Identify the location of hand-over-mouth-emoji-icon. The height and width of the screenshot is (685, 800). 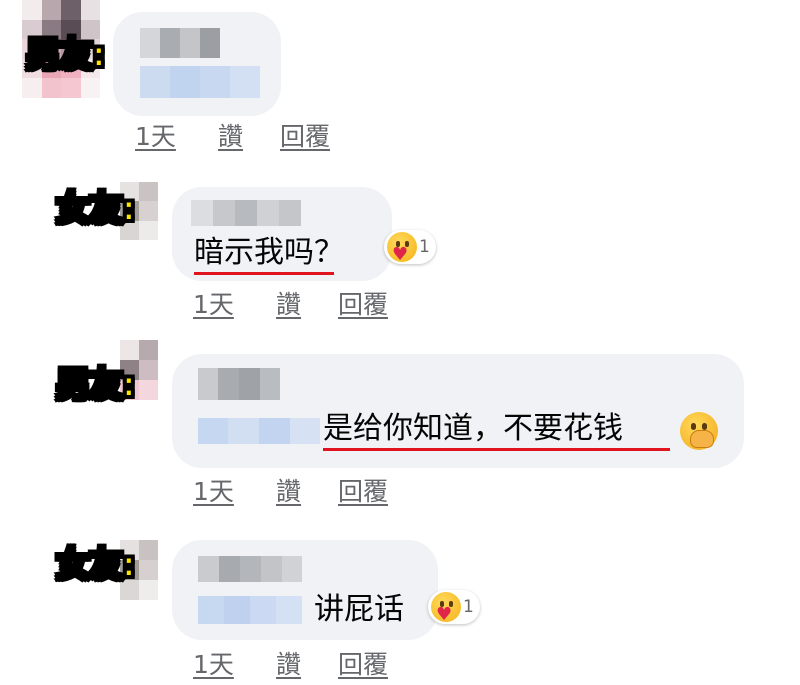
(699, 431).